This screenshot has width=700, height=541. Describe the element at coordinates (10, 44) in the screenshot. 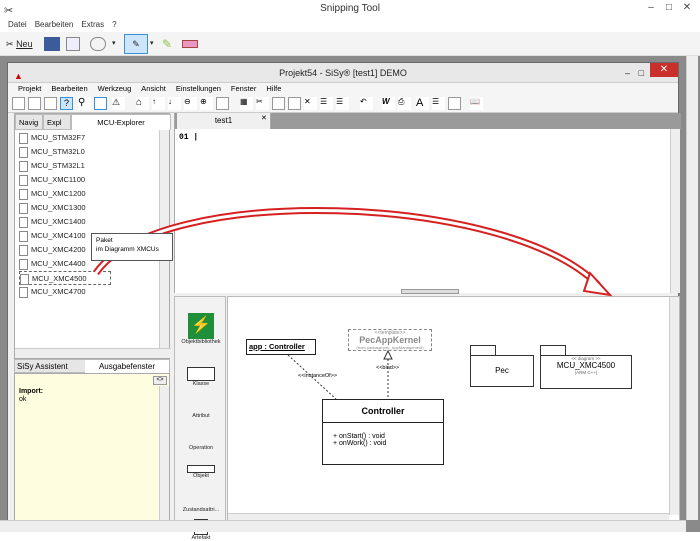

I see `scissors-icon: ✂` at that location.